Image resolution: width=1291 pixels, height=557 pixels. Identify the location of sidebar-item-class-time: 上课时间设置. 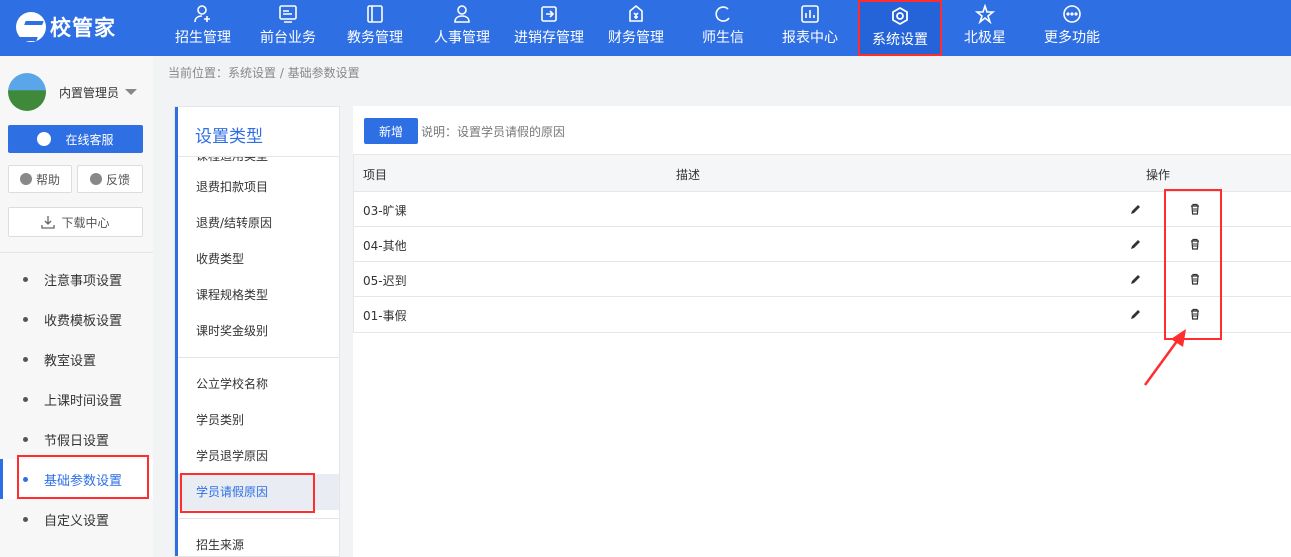
(76, 399).